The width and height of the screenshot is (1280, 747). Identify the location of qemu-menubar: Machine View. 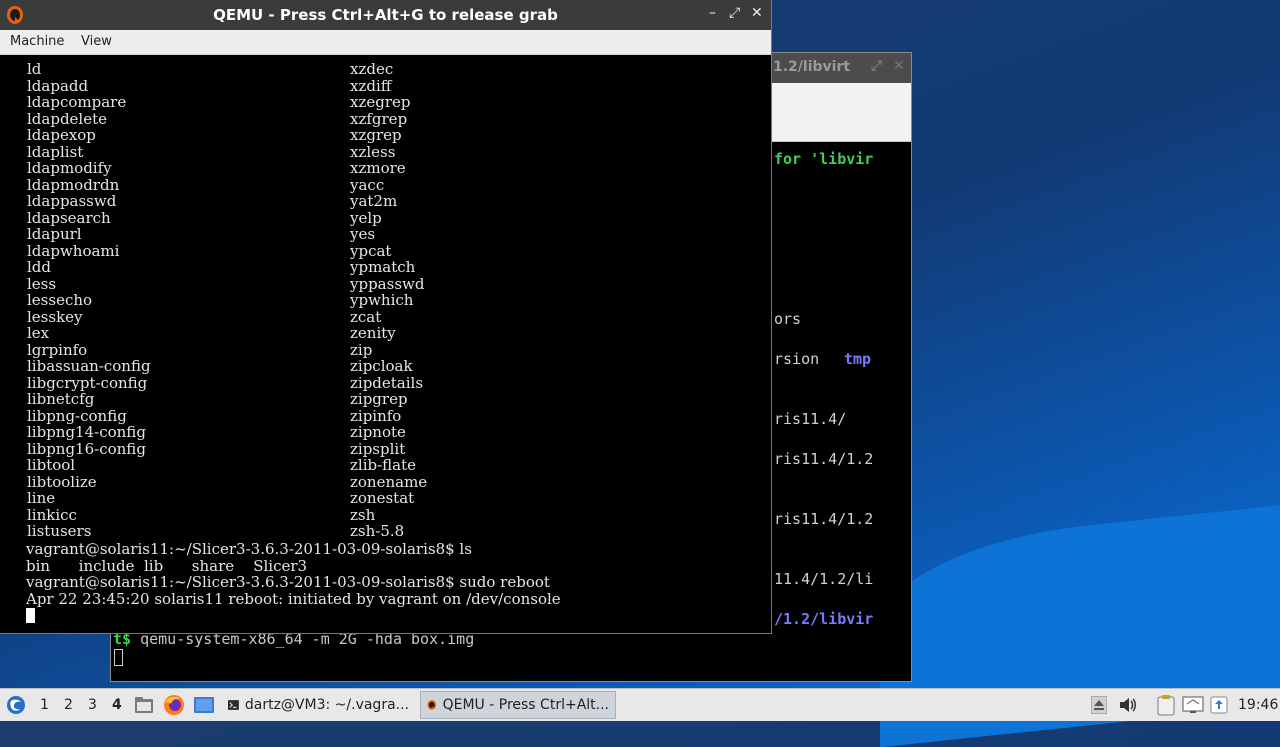
(385, 42).